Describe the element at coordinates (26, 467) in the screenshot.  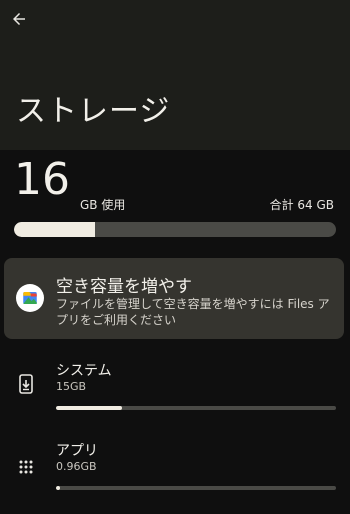
I see `apps-grid-icon` at that location.